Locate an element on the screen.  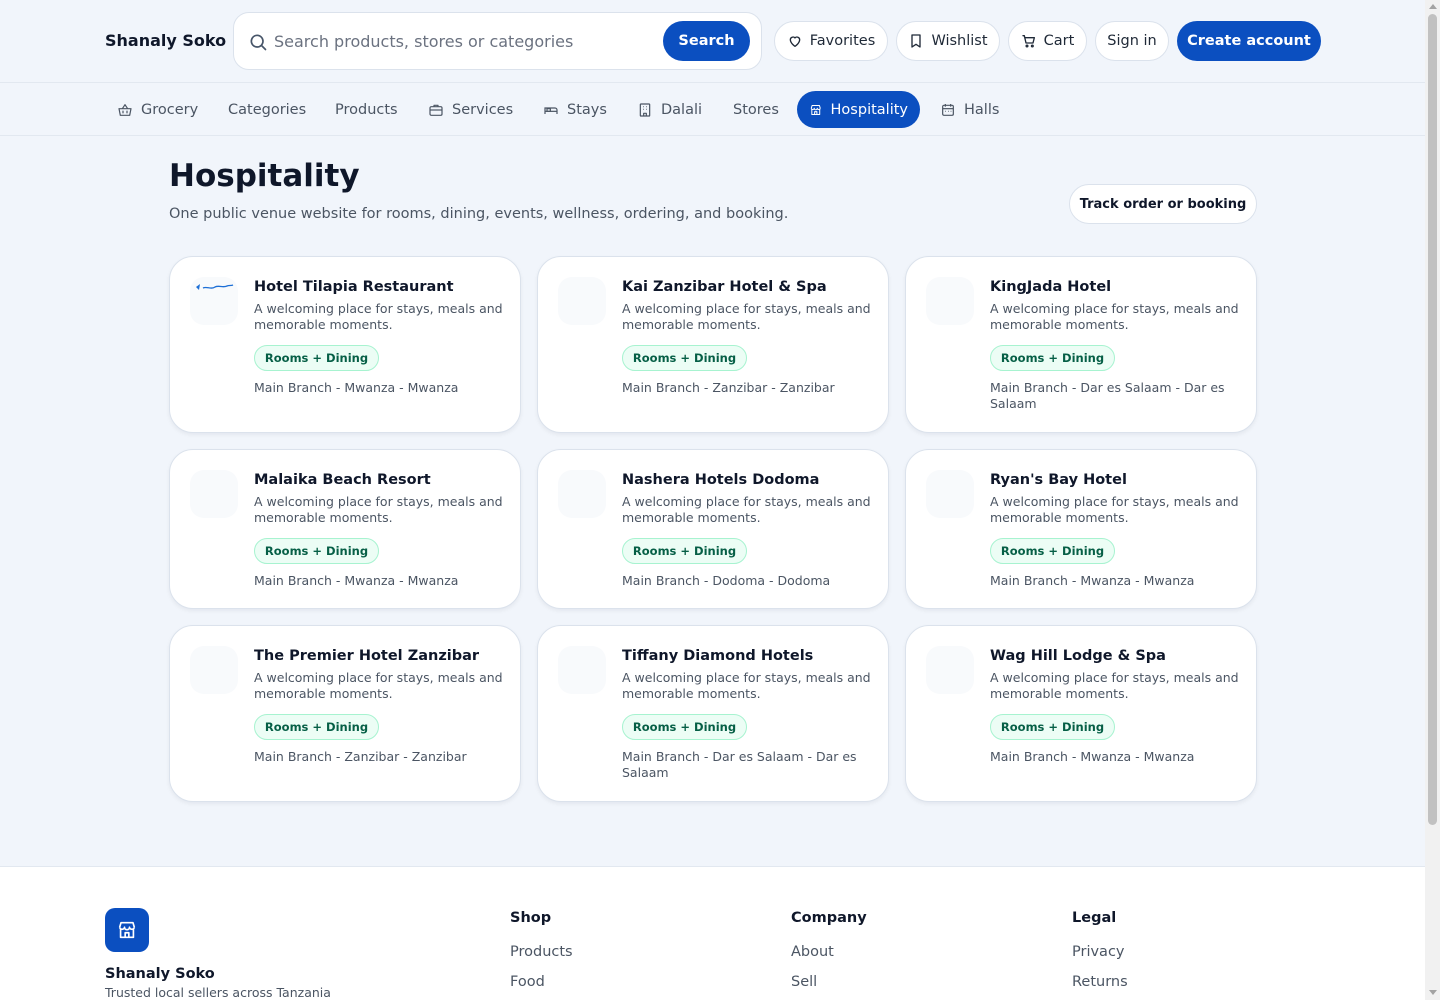
nav-item-categories: Categories is located at coordinates (267, 109).